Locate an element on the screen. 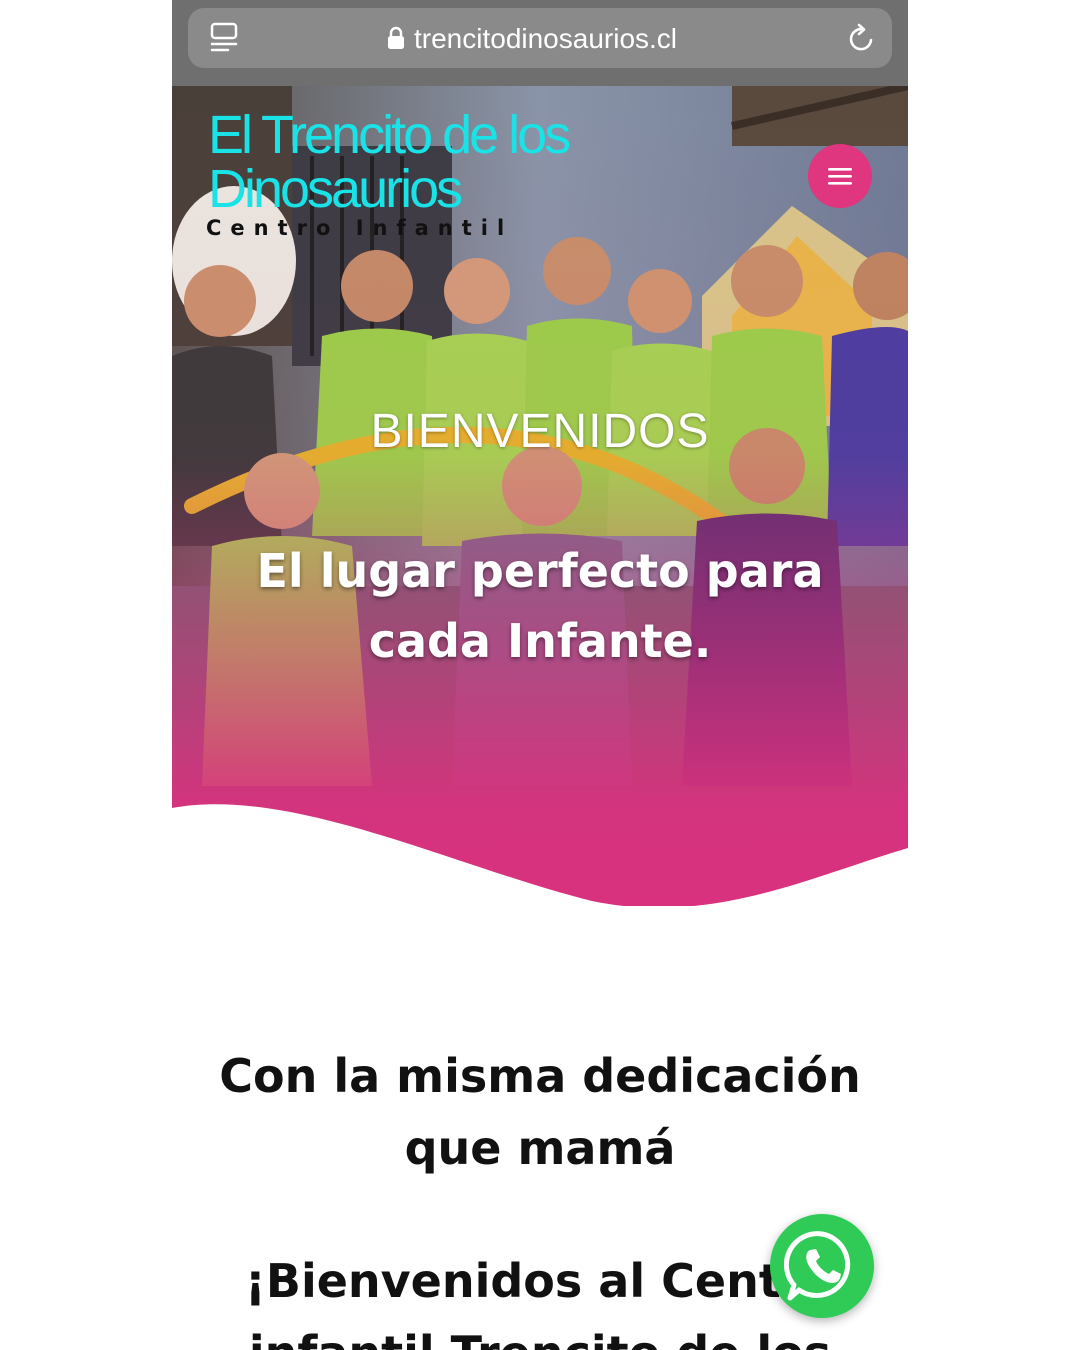  lock-icon is located at coordinates (396, 37).